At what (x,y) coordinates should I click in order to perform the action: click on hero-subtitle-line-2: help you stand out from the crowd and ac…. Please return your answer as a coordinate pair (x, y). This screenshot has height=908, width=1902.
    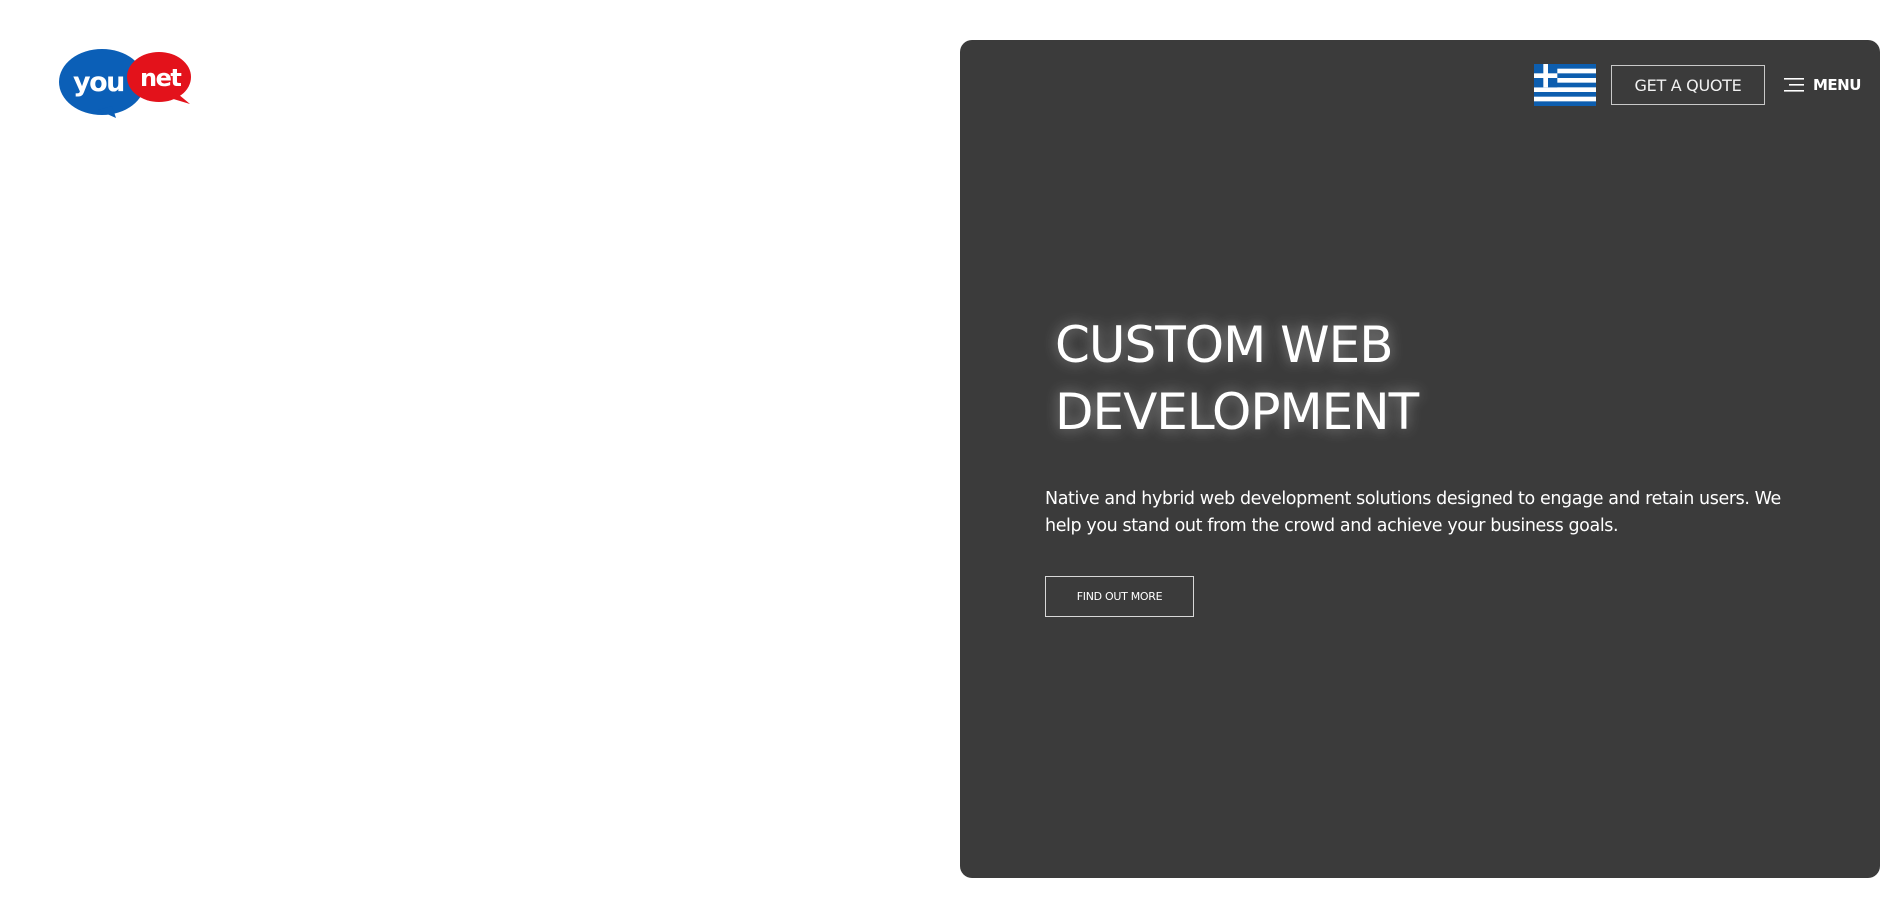
    Looking at the image, I should click on (1332, 526).